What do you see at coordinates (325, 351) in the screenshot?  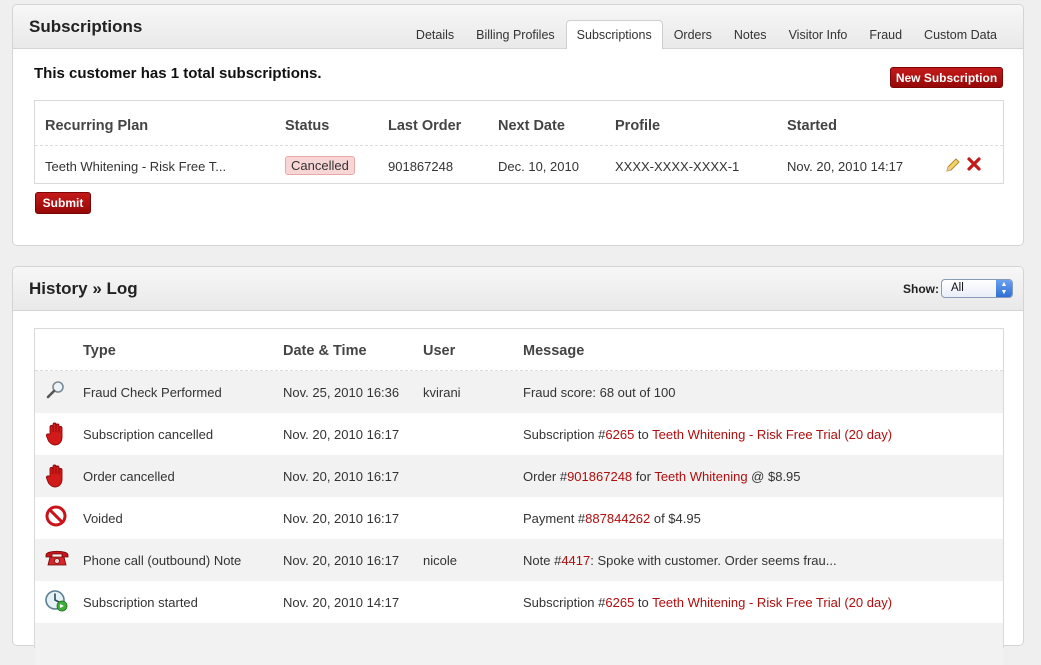 I see `column-date-time: Date & Time` at bounding box center [325, 351].